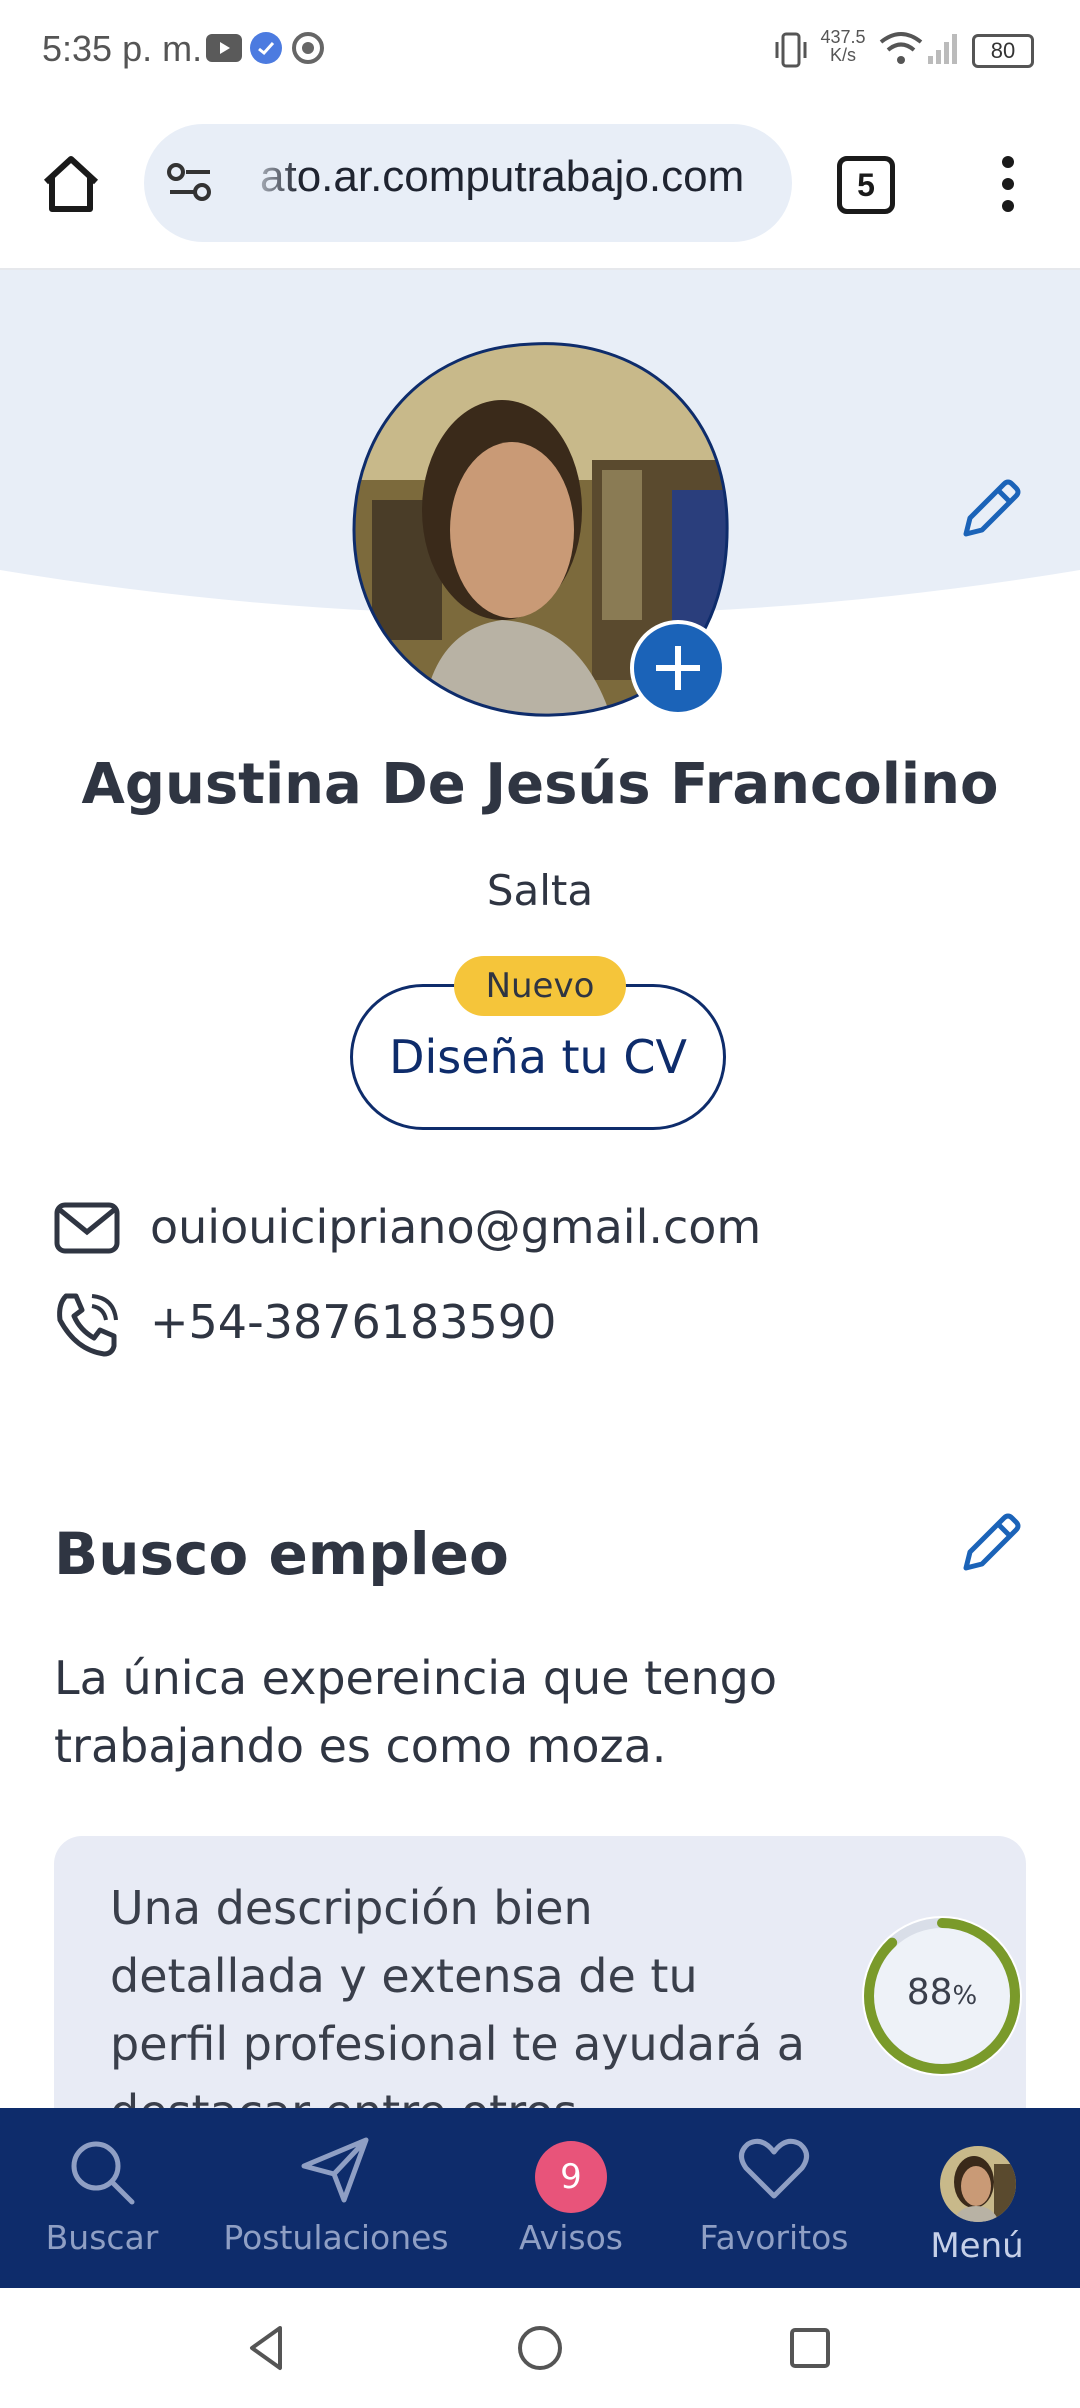 Image resolution: width=1080 pixels, height=2408 pixels. Describe the element at coordinates (791, 50) in the screenshot. I see `vibrate-icon` at that location.